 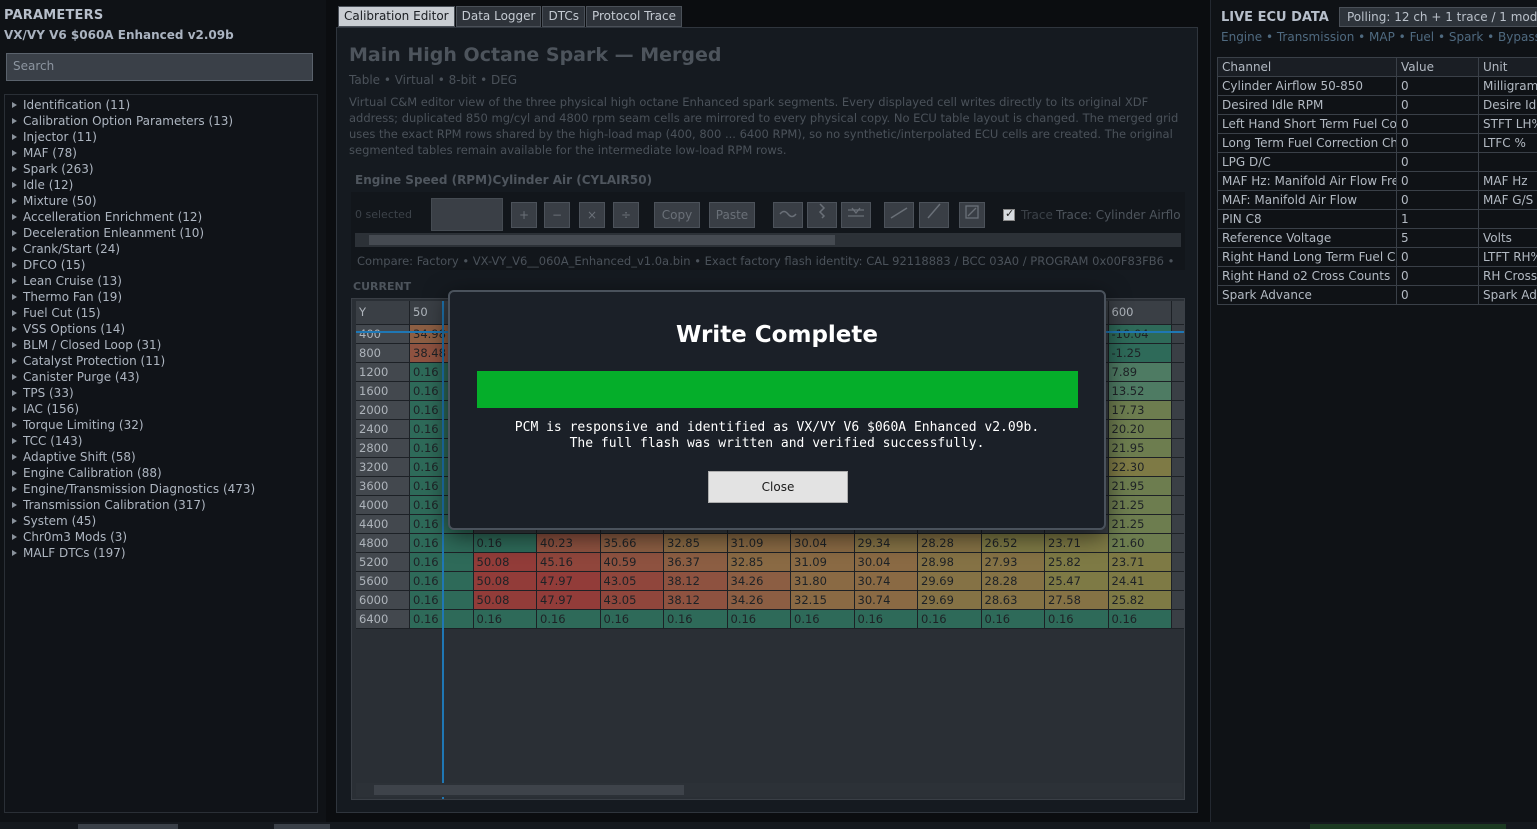 What do you see at coordinates (768, 825) in the screenshot?
I see `status-bar` at bounding box center [768, 825].